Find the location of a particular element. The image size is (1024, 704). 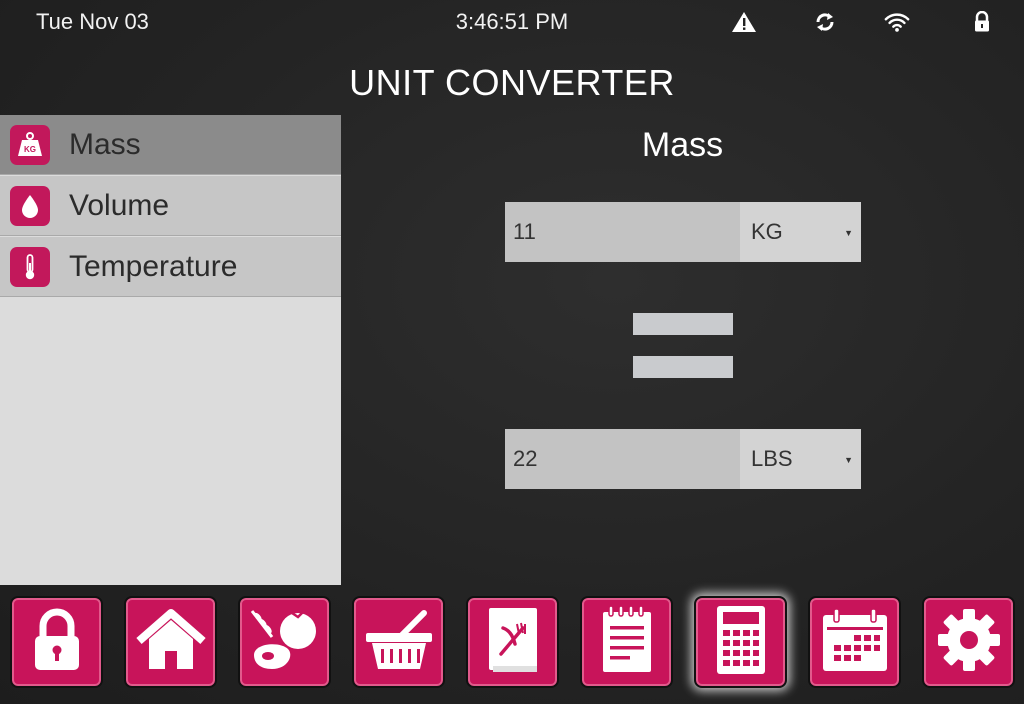

dock-recipe-book-button is located at coordinates (512, 642).